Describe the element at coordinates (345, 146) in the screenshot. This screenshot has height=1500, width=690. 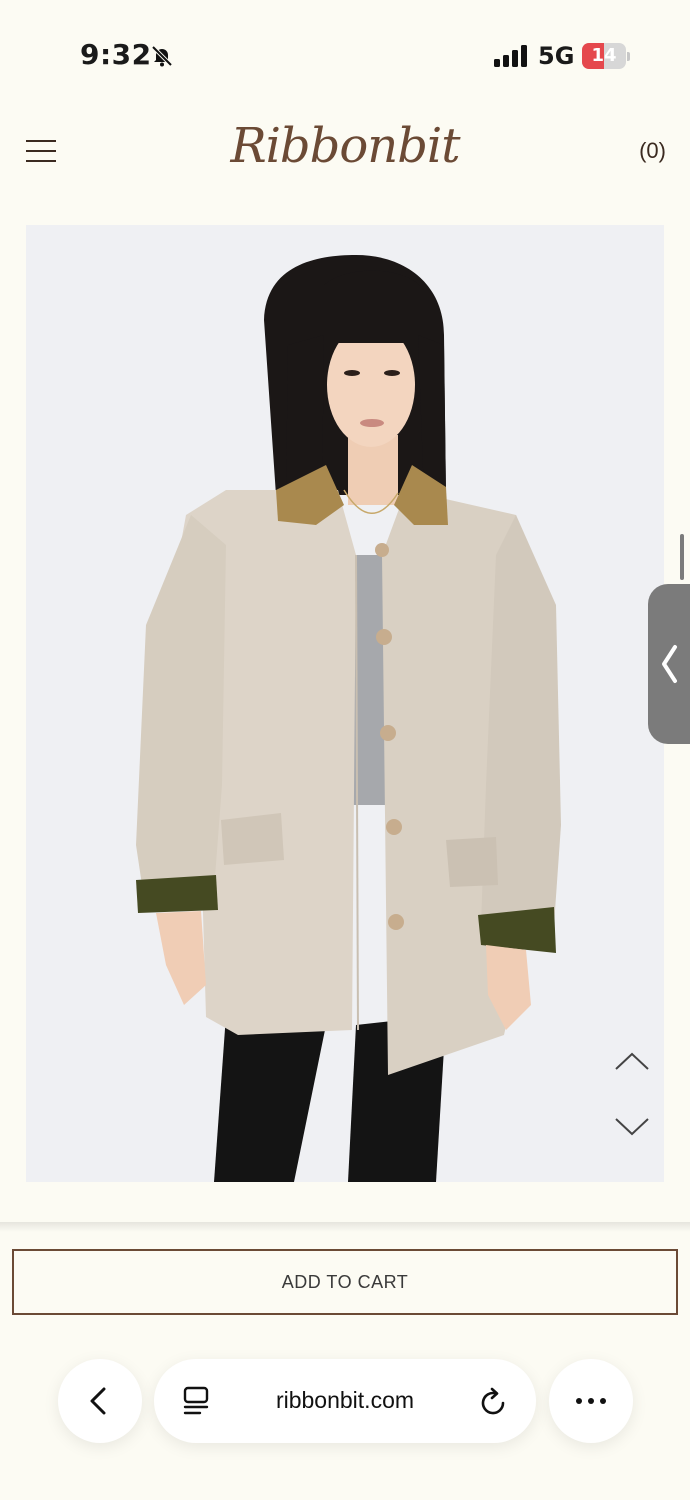
I see `brand-logo: Ribbonbit` at that location.